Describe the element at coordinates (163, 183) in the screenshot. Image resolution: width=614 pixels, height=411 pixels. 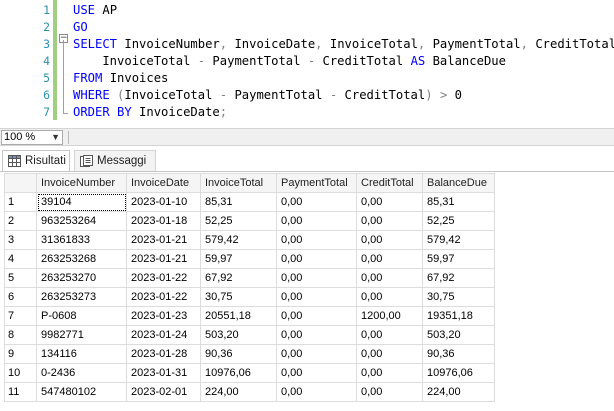
I see `column-header: InvoiceDate` at that location.